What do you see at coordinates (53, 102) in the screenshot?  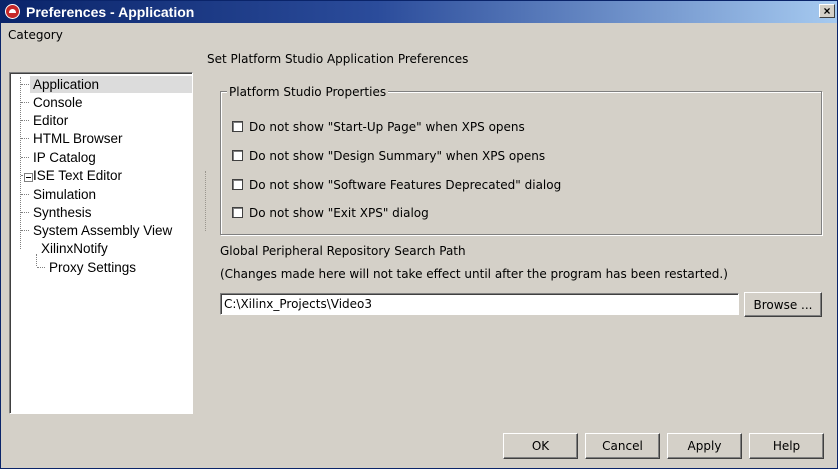 I see `tree-item-console: Console` at bounding box center [53, 102].